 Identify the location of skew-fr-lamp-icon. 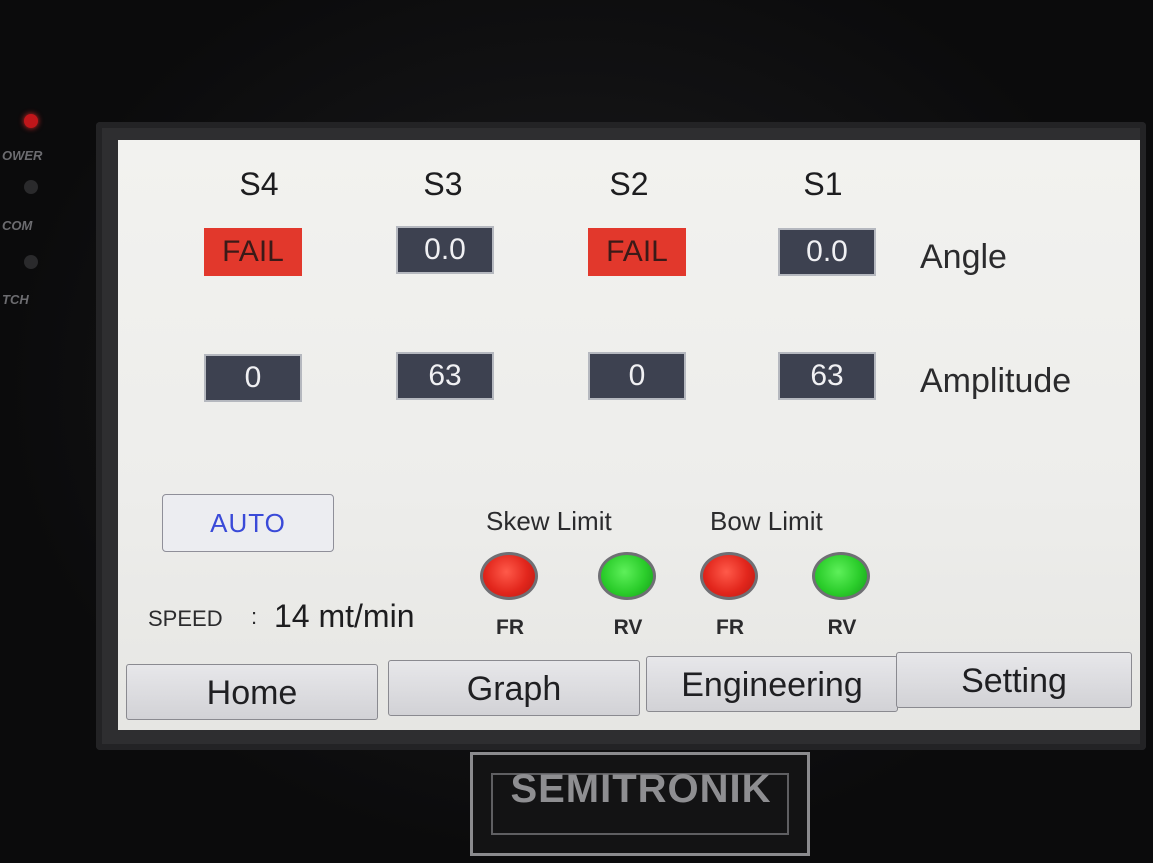
(509, 576).